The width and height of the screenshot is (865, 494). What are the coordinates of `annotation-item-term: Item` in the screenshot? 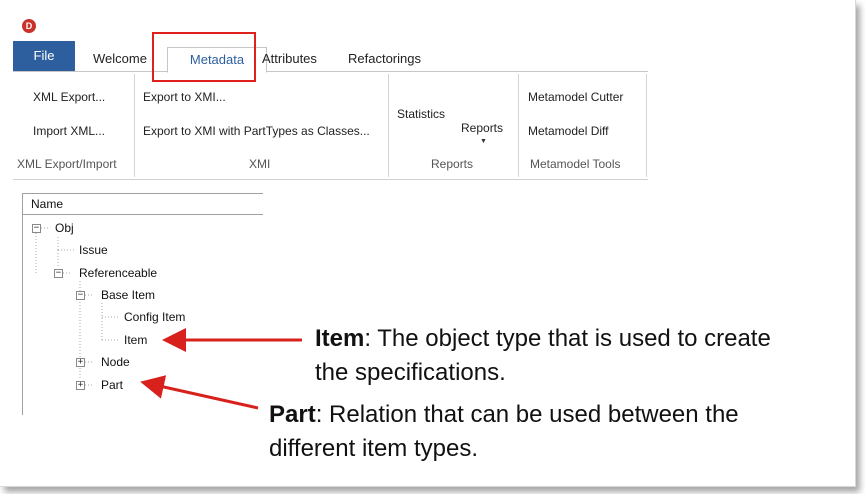 It's located at (340, 338).